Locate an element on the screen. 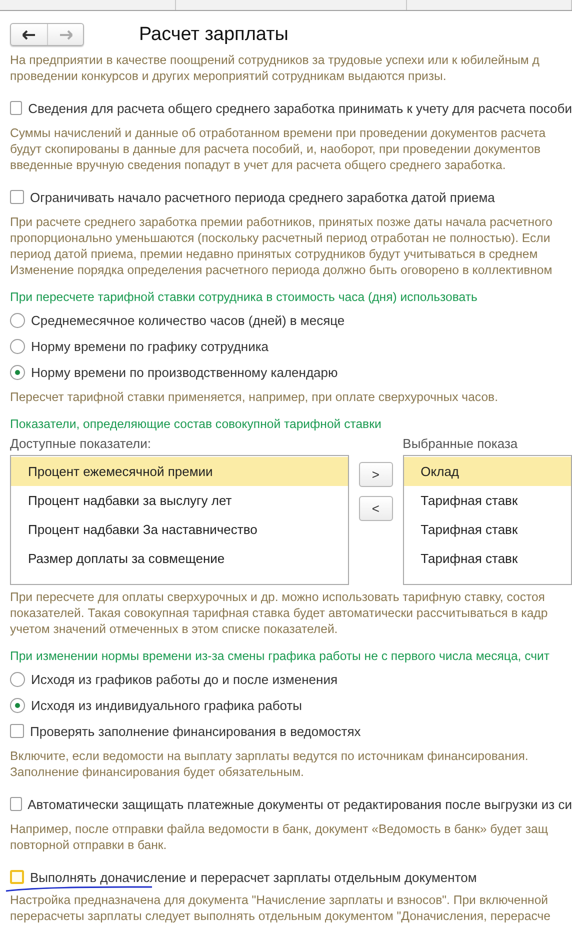 Image resolution: width=572 pixels, height=931 pixels. description-text: Включите, если ведомости на выплату зарплаты ведутся по источникам финансирования. is located at coordinates (270, 756).